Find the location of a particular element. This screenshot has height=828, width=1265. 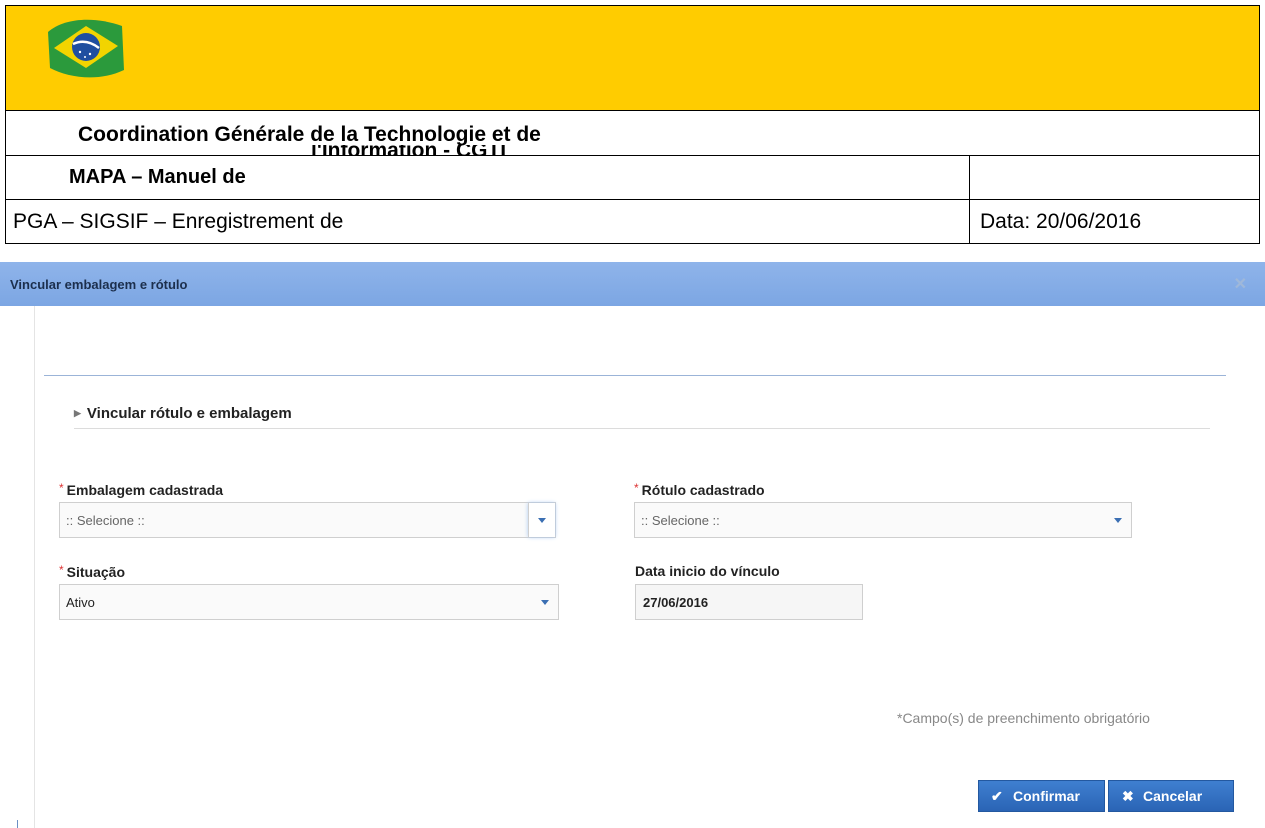

rotulo-select-value: :: Selecione :: is located at coordinates (680, 520).